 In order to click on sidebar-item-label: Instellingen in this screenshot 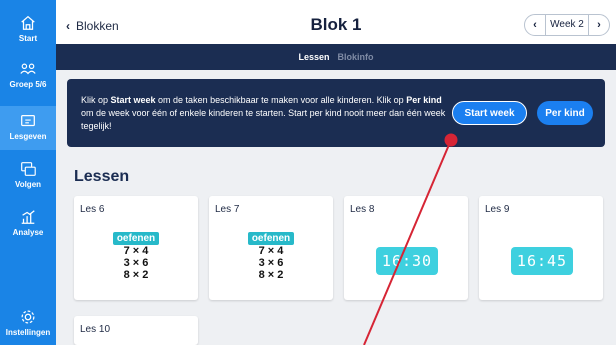, I will do `click(28, 332)`.